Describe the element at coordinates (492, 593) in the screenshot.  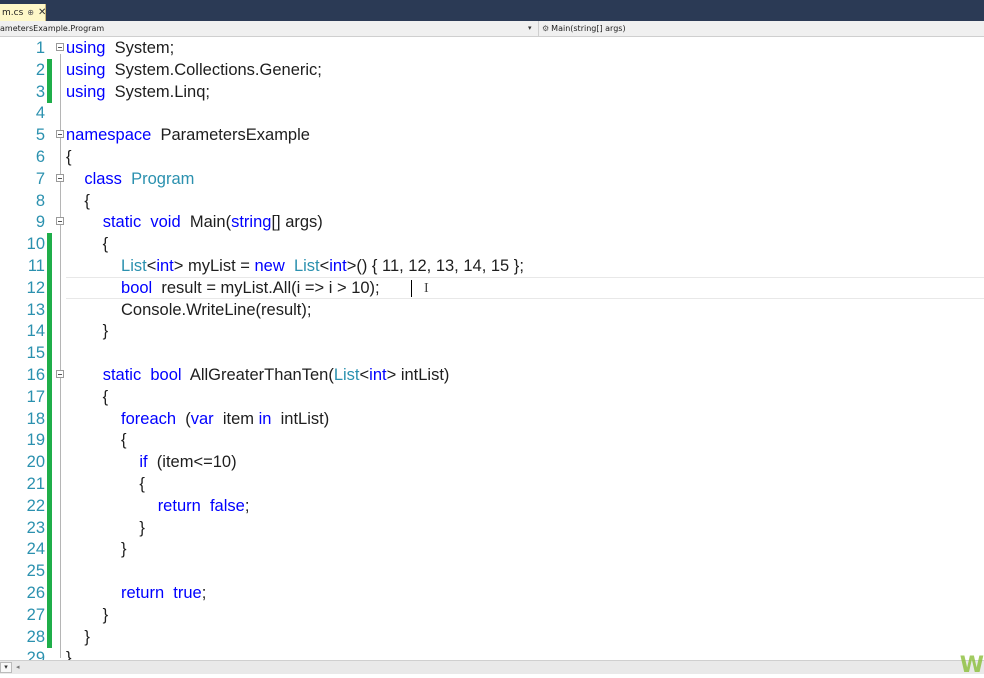
I see `code-line: 26 return true;` at that location.